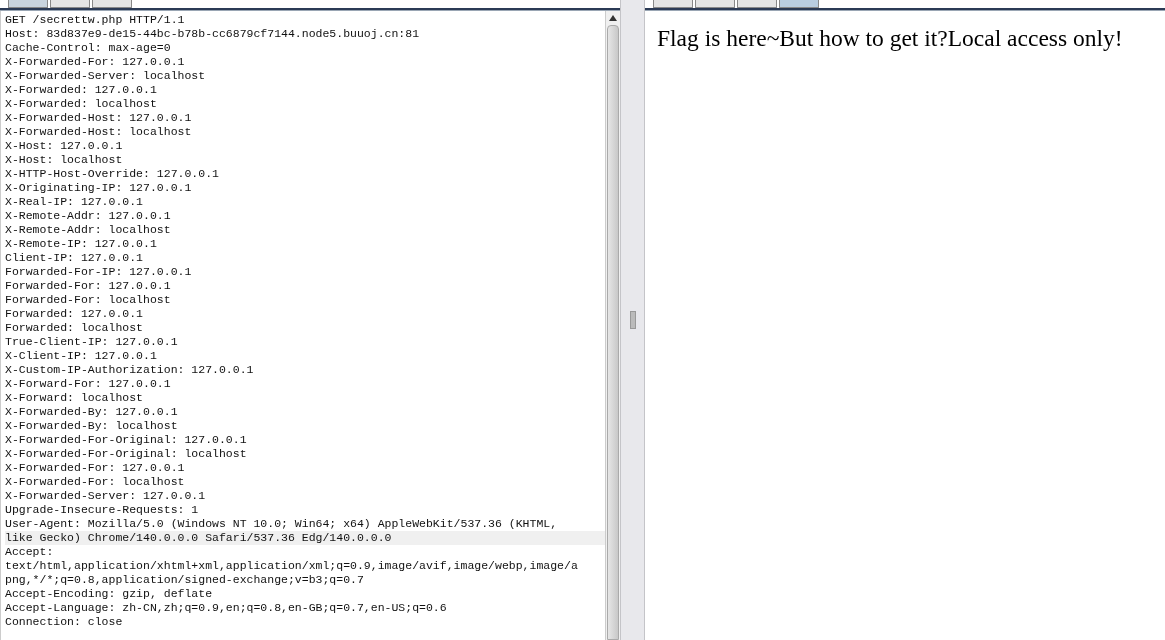 The image size is (1165, 640). Describe the element at coordinates (81, 104) in the screenshot. I see `code-line: X-Forwarded: localhost` at that location.